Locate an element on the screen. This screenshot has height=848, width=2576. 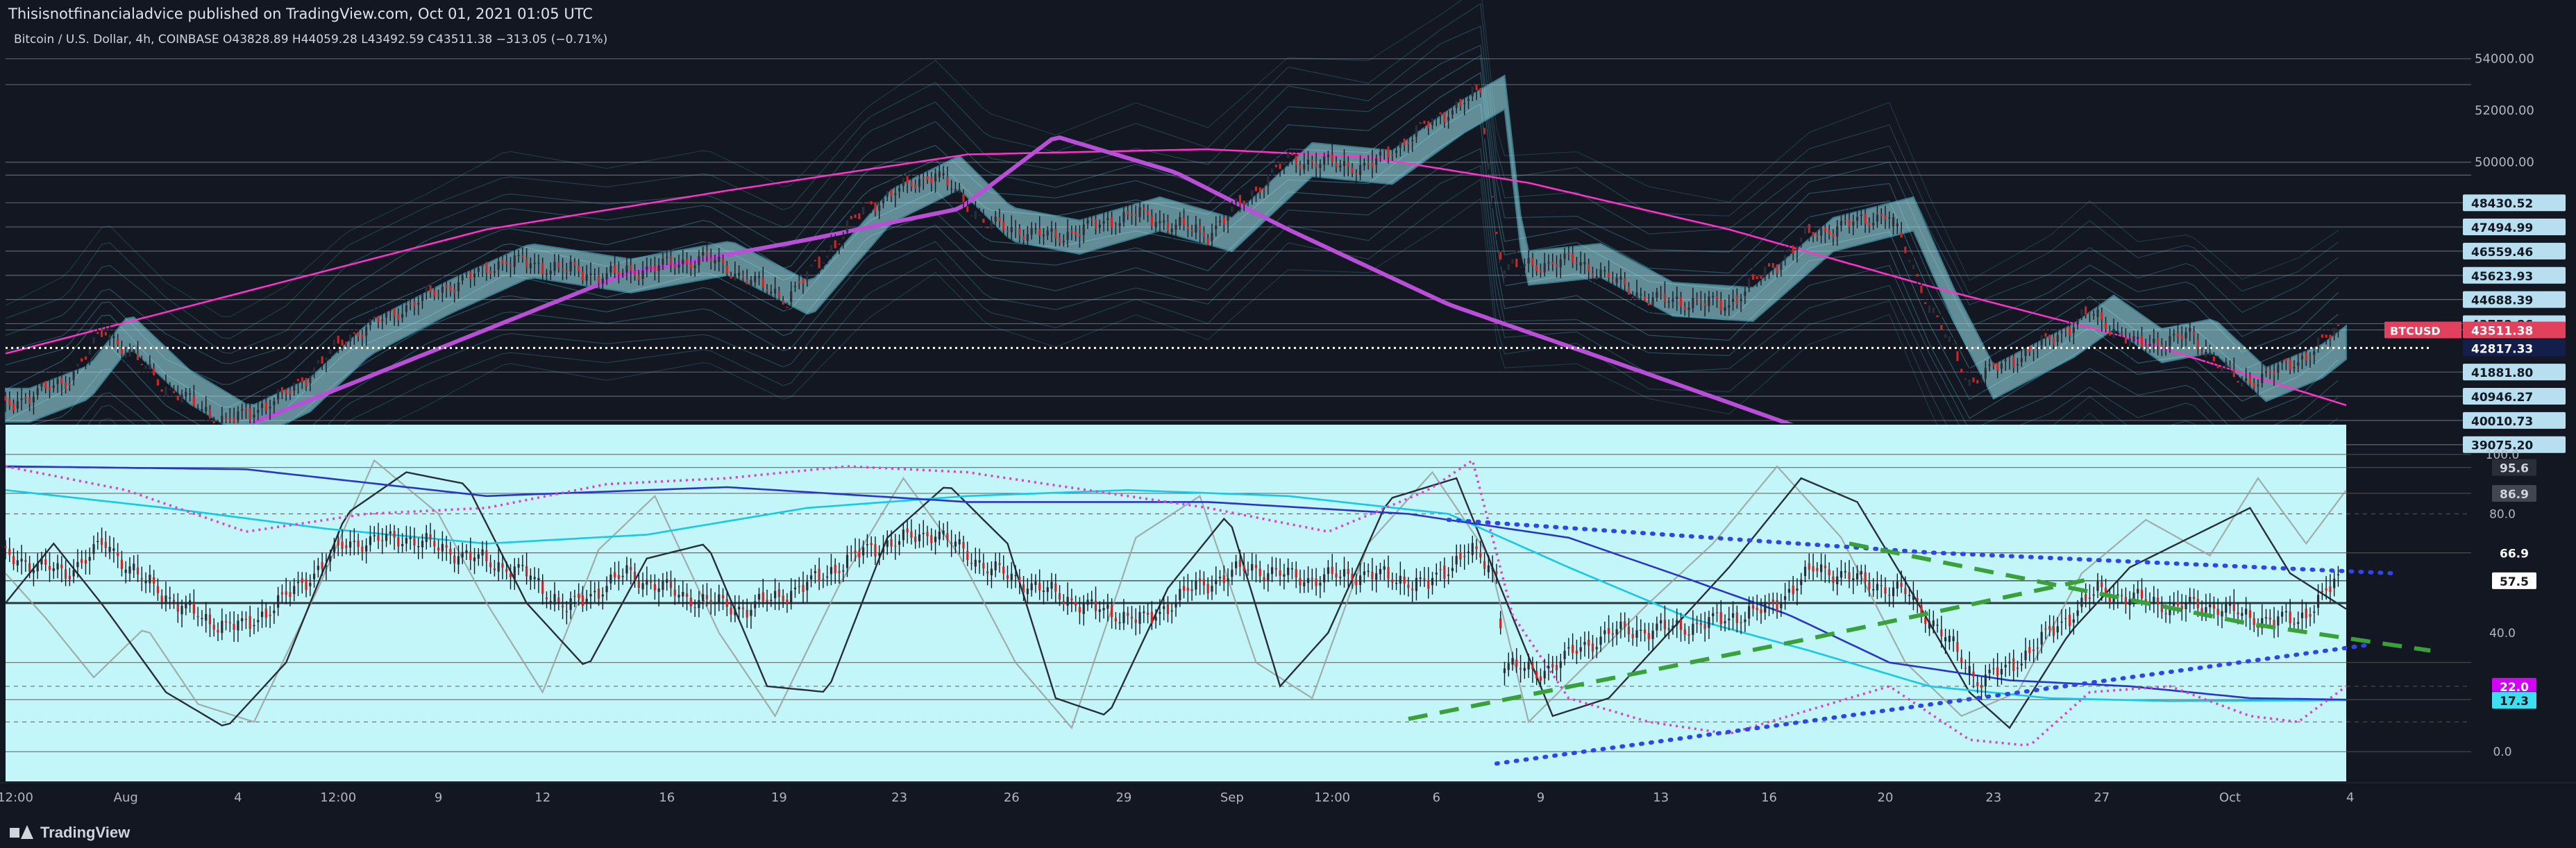
price-badge-label: 42817.33 is located at coordinates (2502, 349).